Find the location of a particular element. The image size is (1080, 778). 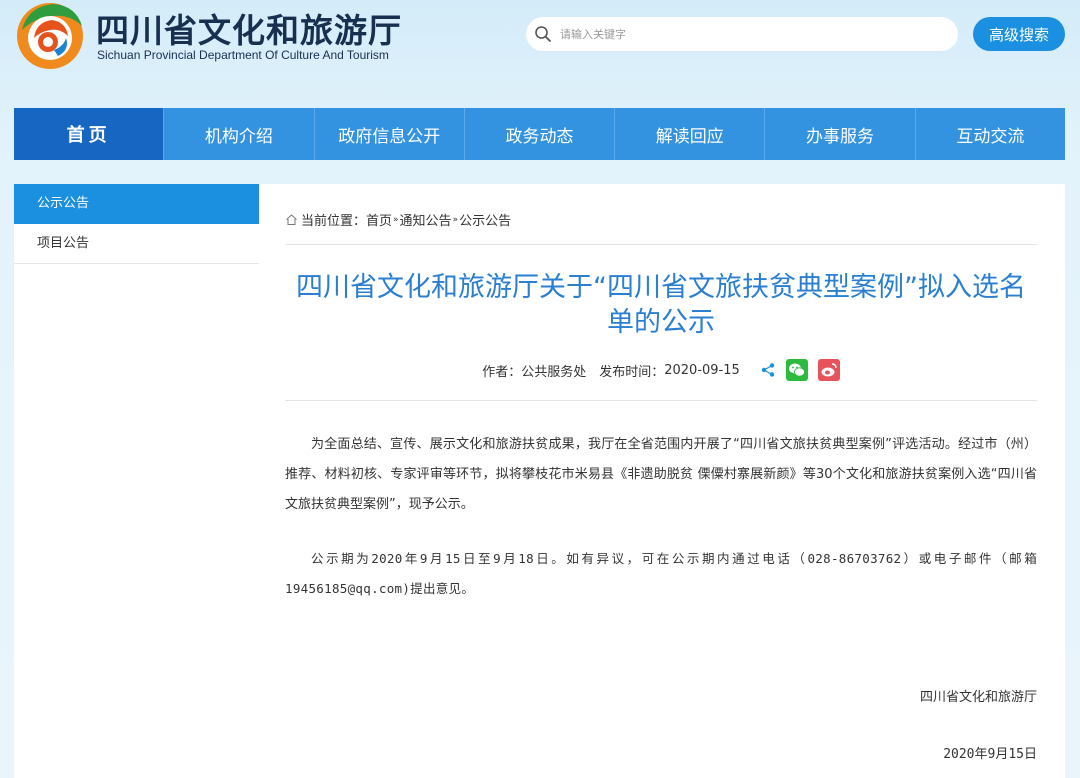

wechat-icon is located at coordinates (796, 370).